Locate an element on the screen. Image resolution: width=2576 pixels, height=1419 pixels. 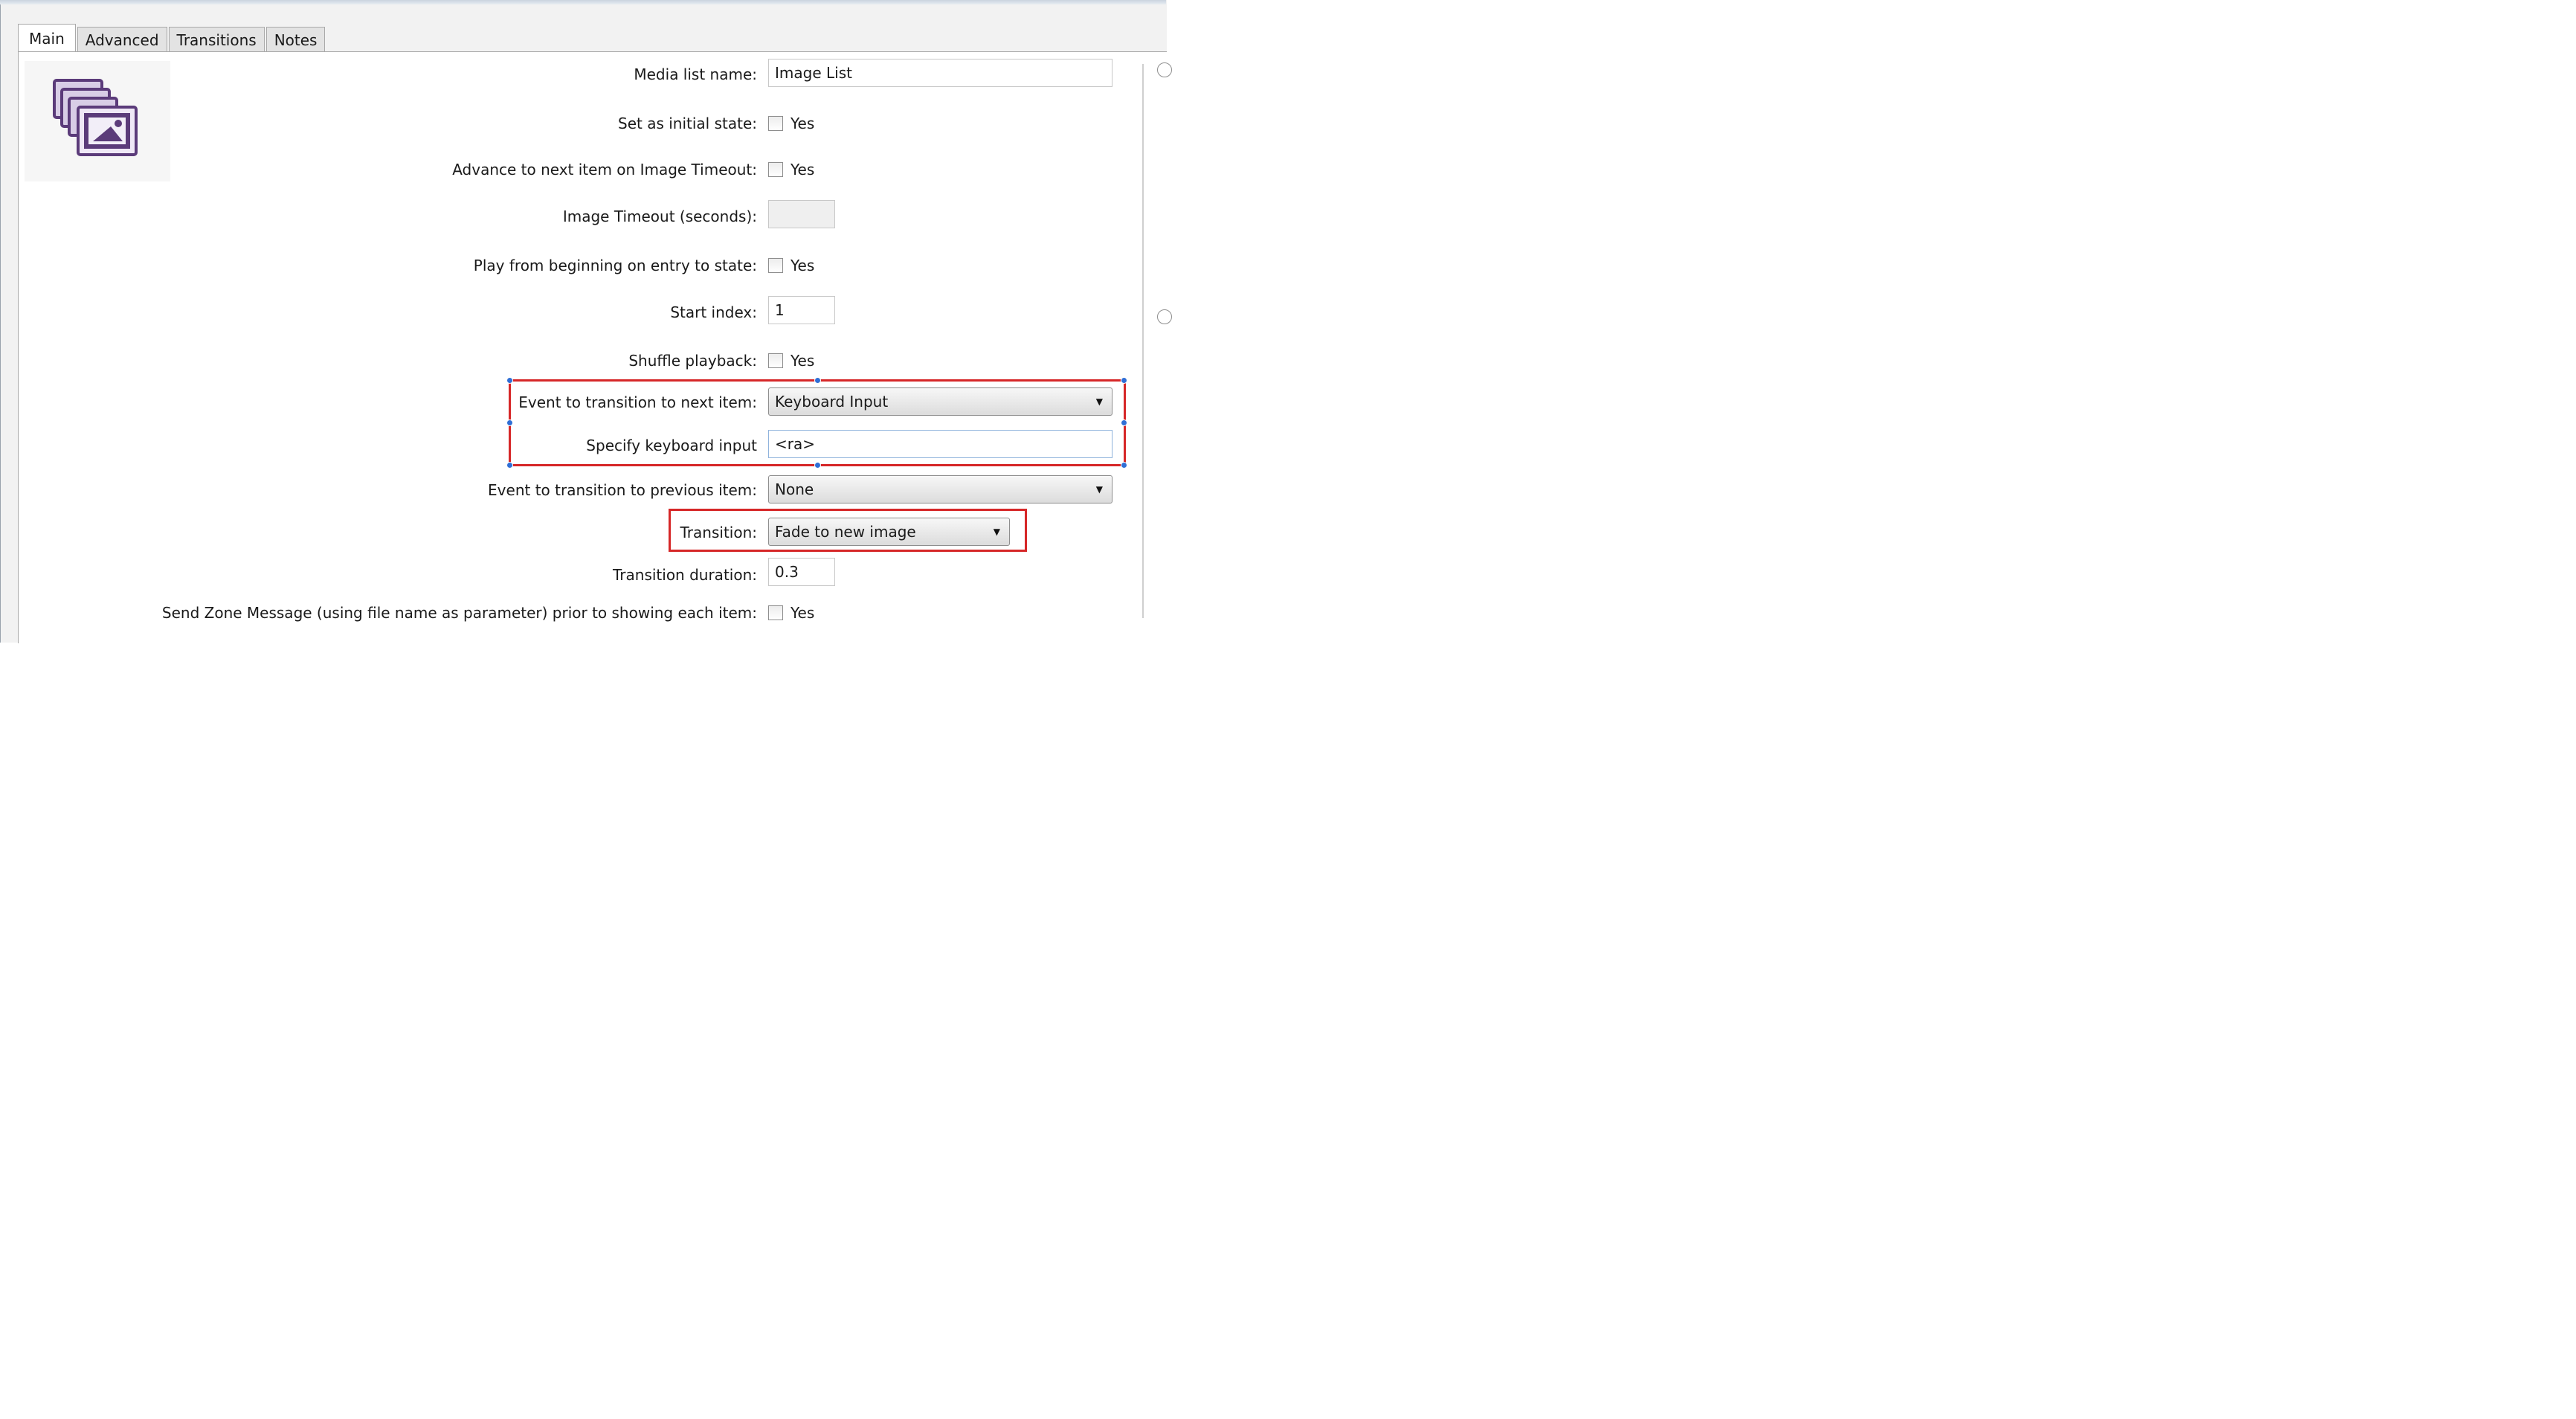
transition-duration-label: Transition duration: is located at coordinates (685, 575).